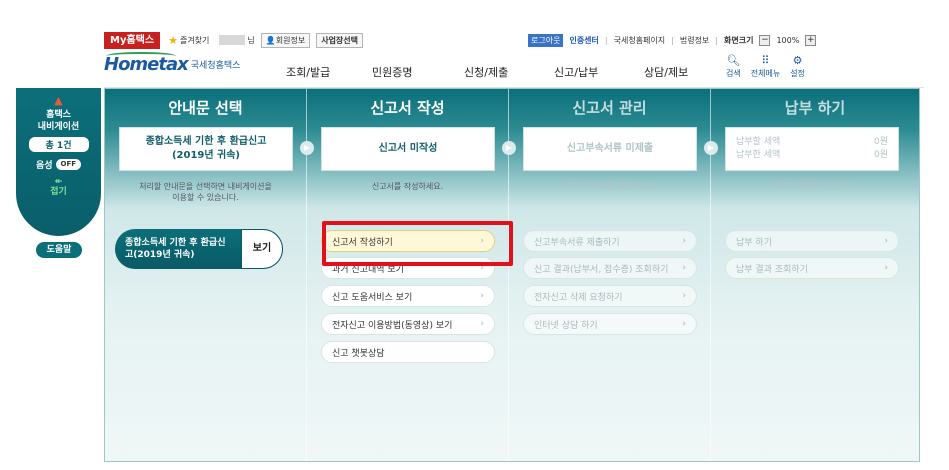 This screenshot has height=470, width=949. Describe the element at coordinates (812, 241) in the screenshot. I see `pay-button: 납부 하기 ›` at that location.